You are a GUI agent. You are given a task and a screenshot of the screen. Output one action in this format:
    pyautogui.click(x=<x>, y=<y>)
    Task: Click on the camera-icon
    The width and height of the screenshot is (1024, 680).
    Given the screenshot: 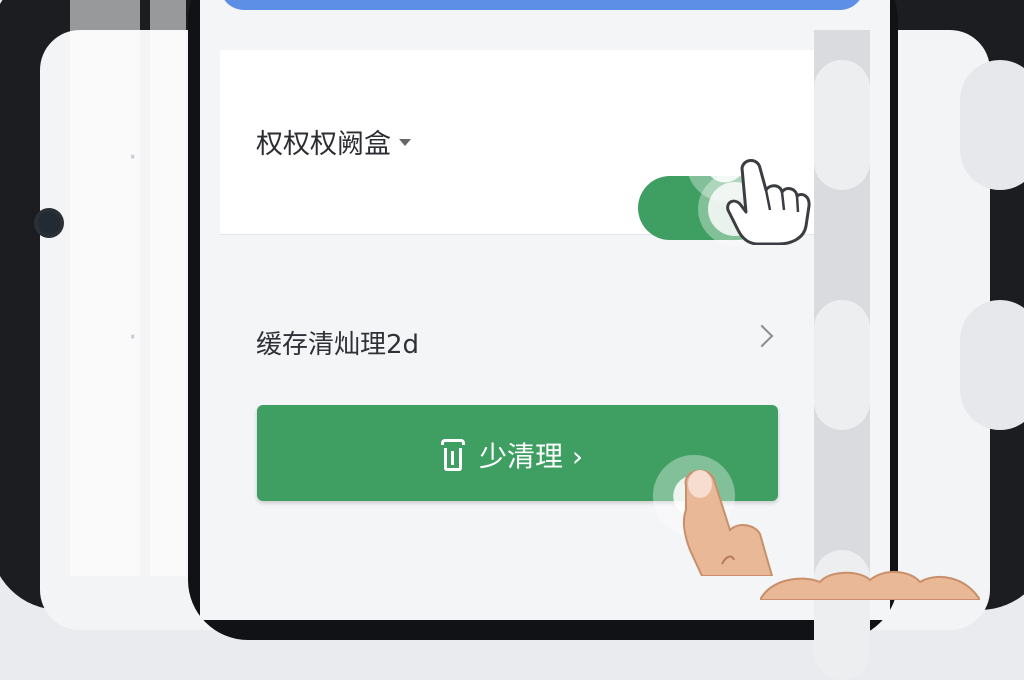 What is the action you would take?
    pyautogui.click(x=49, y=223)
    